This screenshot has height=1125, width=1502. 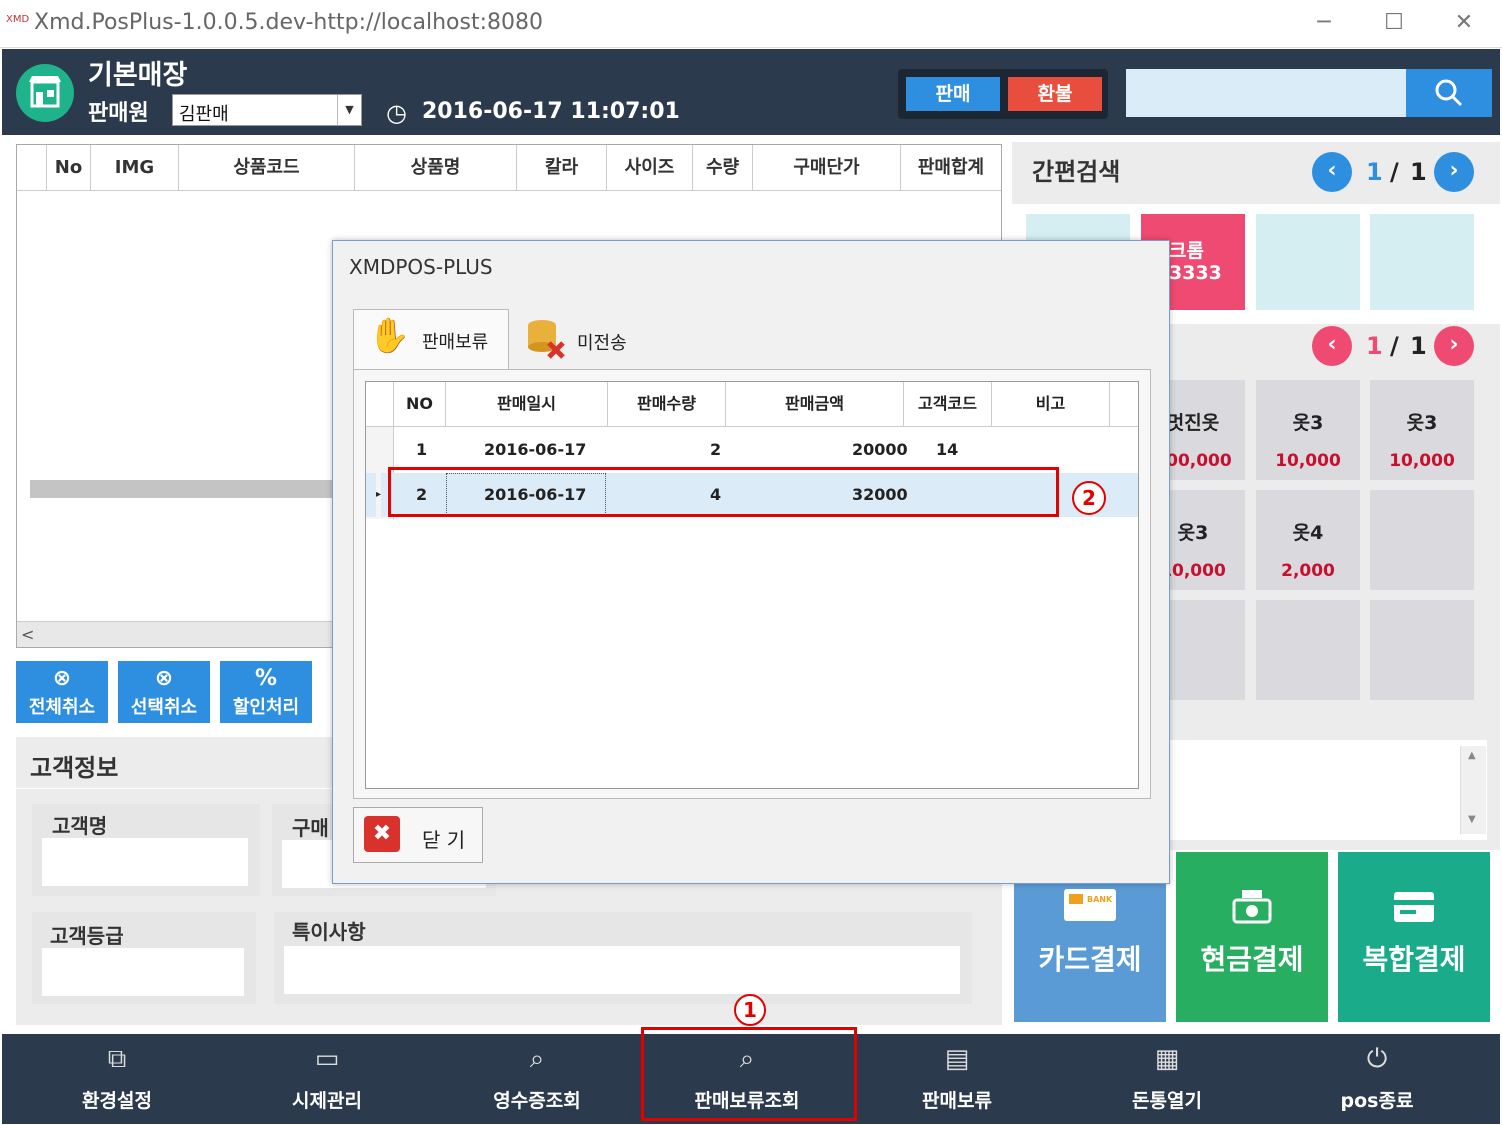 What do you see at coordinates (667, 404) in the screenshot?
I see `col-sale-qty: 판매수량` at bounding box center [667, 404].